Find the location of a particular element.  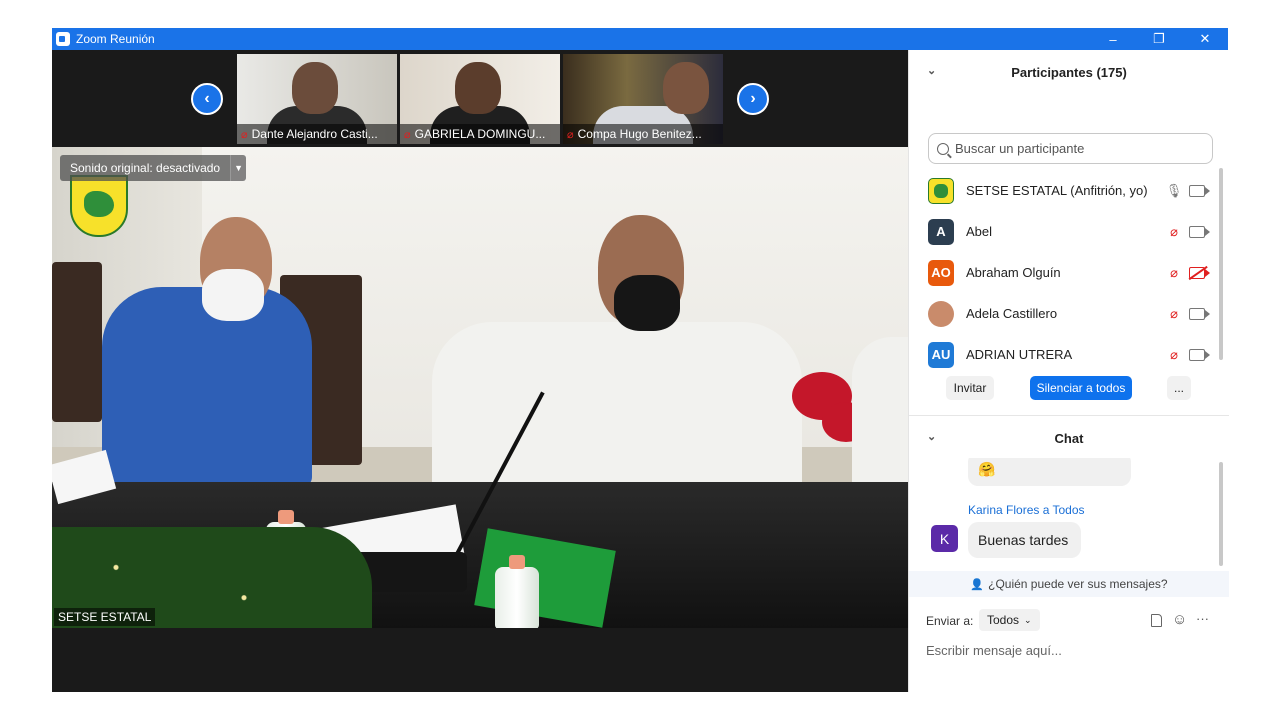

chat-message-input is located at coordinates (1071, 650).